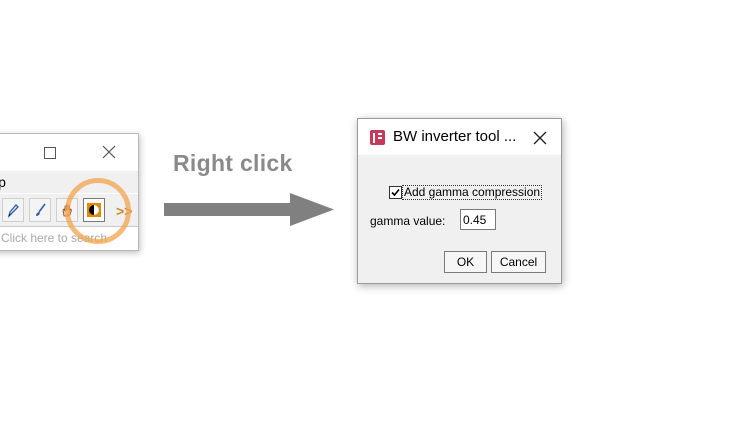  I want to click on instruction-label: Right click, so click(233, 163).